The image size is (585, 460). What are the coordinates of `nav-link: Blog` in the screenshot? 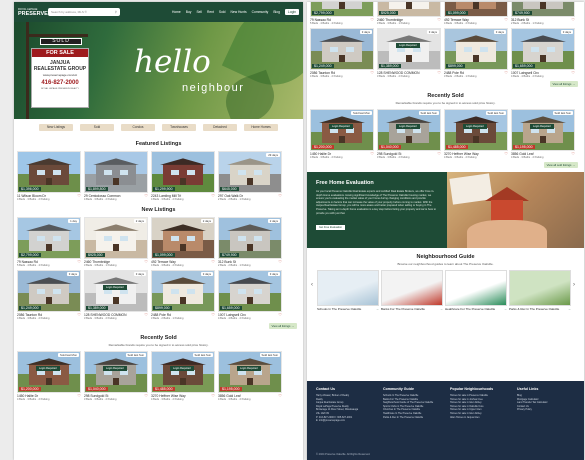 It's located at (276, 12).